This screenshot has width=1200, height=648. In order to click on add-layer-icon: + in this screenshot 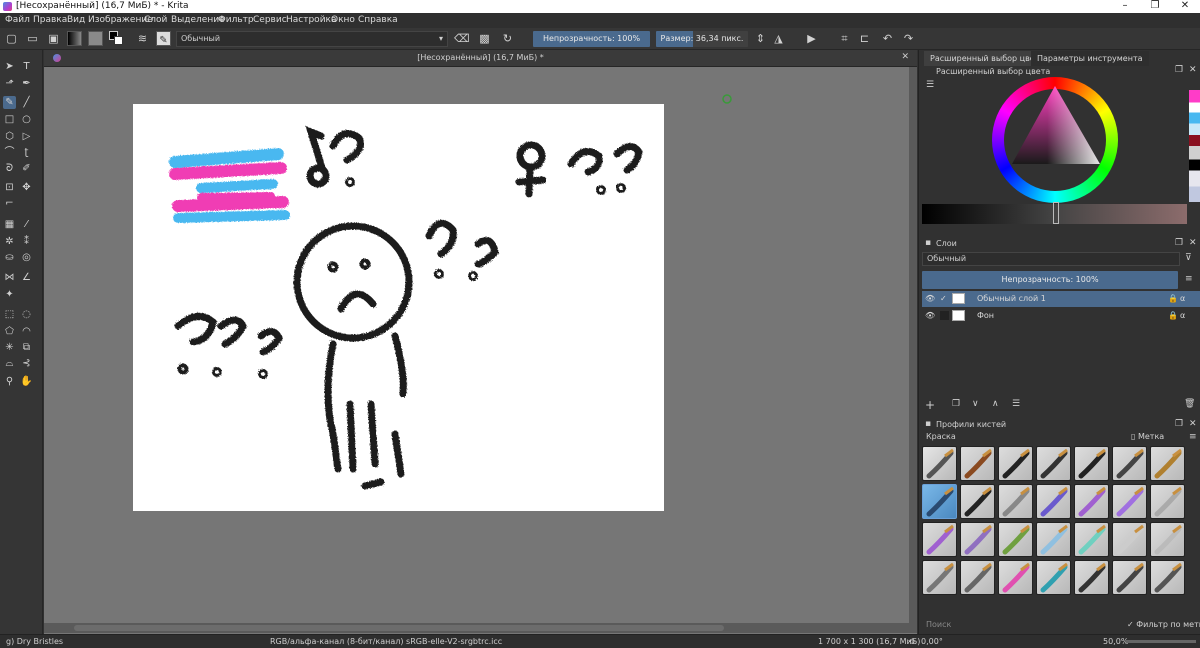, I will do `click(930, 405)`.